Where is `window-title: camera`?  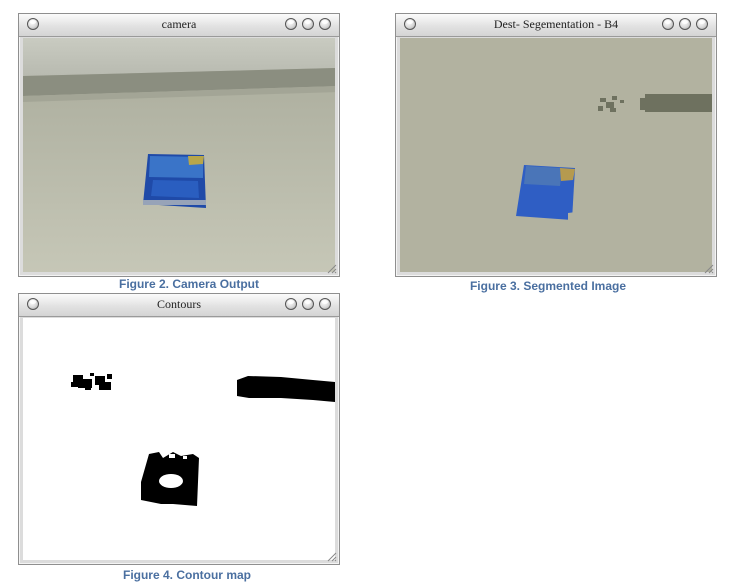 window-title: camera is located at coordinates (179, 24).